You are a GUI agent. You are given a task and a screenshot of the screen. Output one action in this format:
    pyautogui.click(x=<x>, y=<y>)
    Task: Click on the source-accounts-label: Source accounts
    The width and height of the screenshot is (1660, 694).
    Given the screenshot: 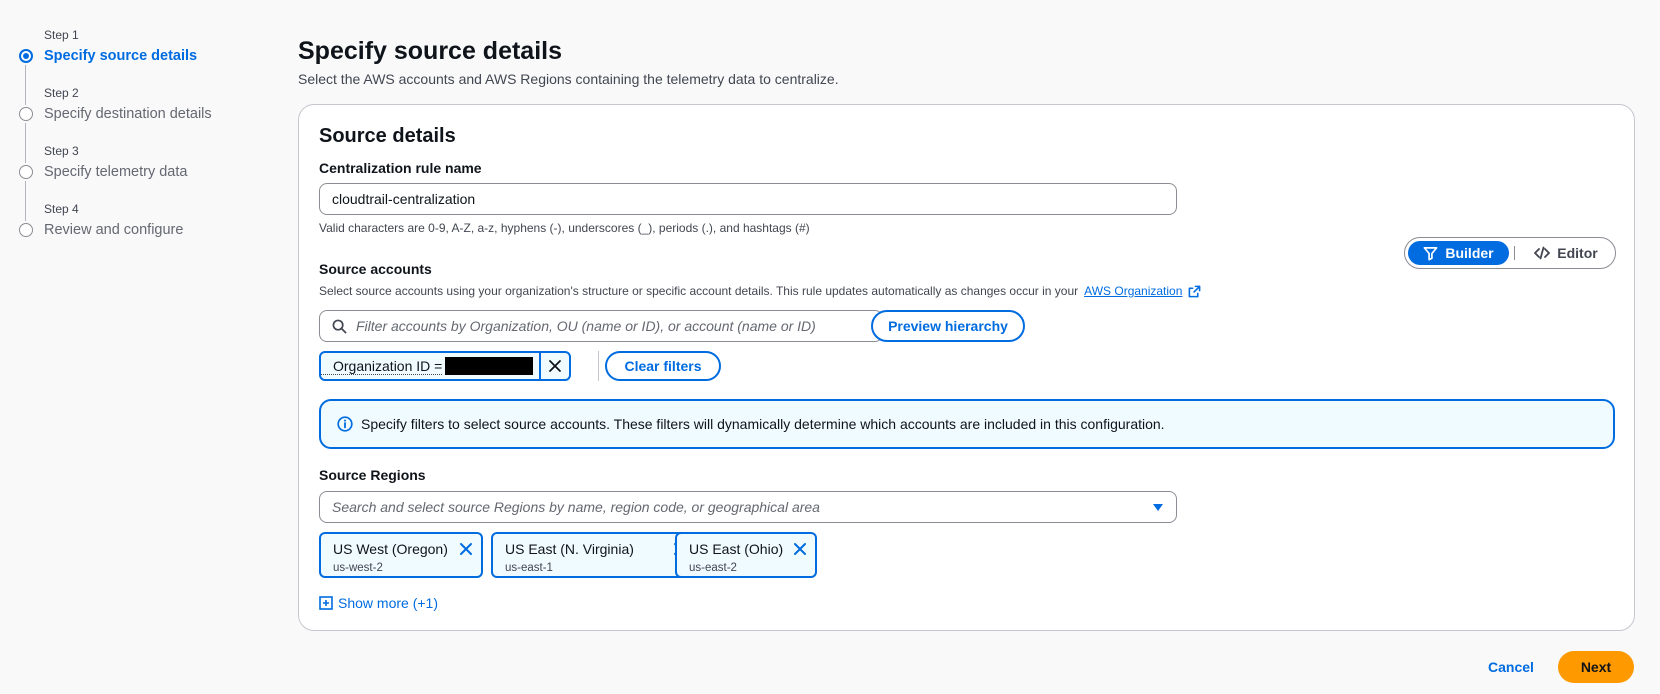 What is the action you would take?
    pyautogui.click(x=375, y=269)
    